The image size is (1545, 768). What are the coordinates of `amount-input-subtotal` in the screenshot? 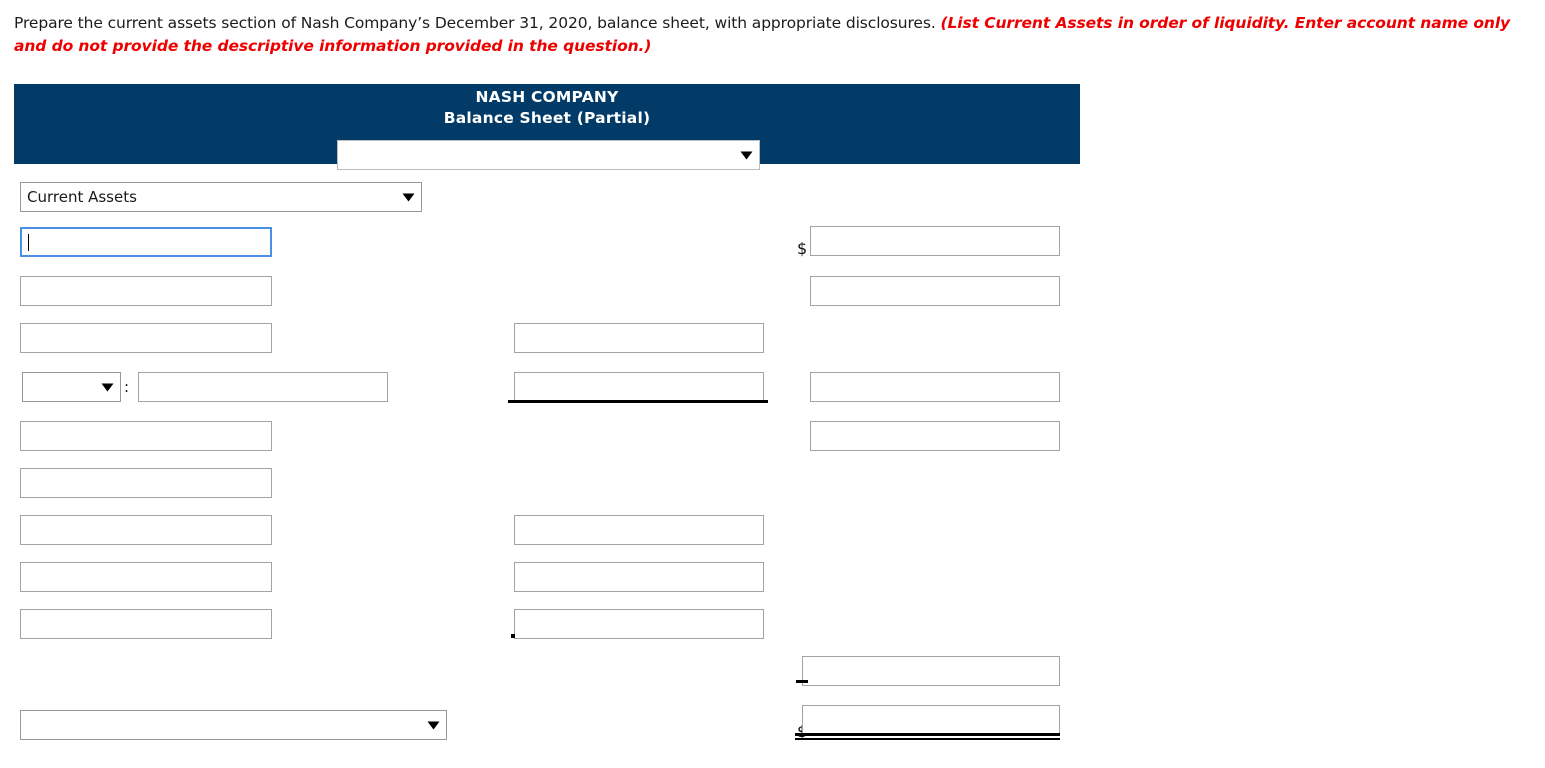 It's located at (931, 671).